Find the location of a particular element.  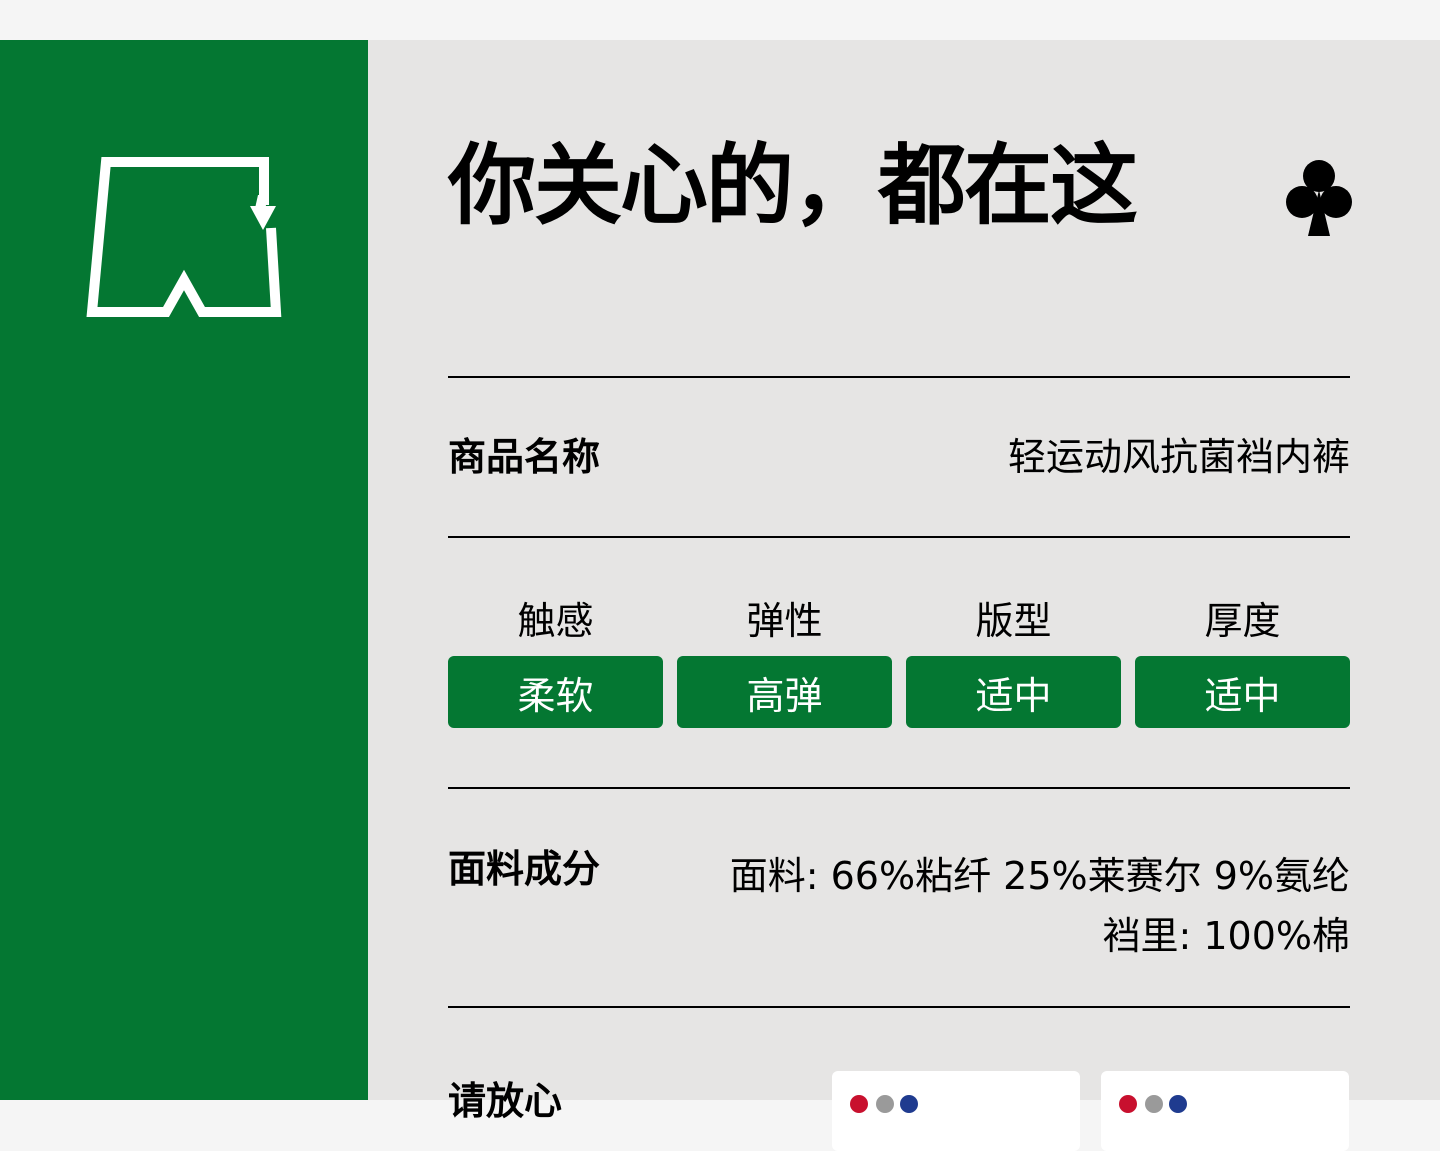

attribute-grid: 触感 柔软 弹性 高弹 版型 适中 厚度 适中 is located at coordinates (899, 660).